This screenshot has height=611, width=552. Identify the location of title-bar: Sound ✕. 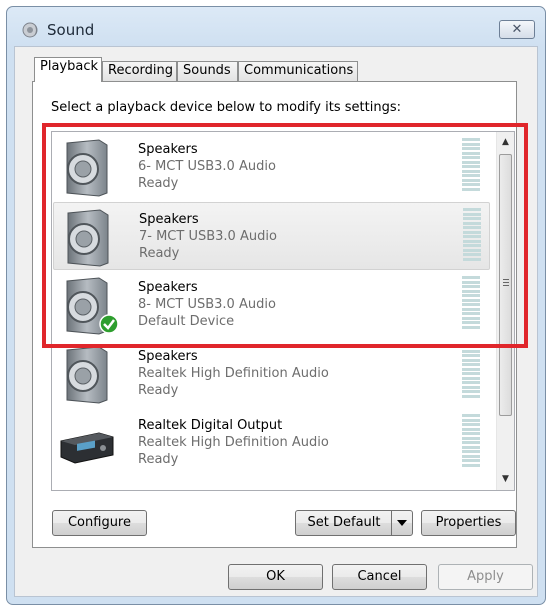
(276, 27).